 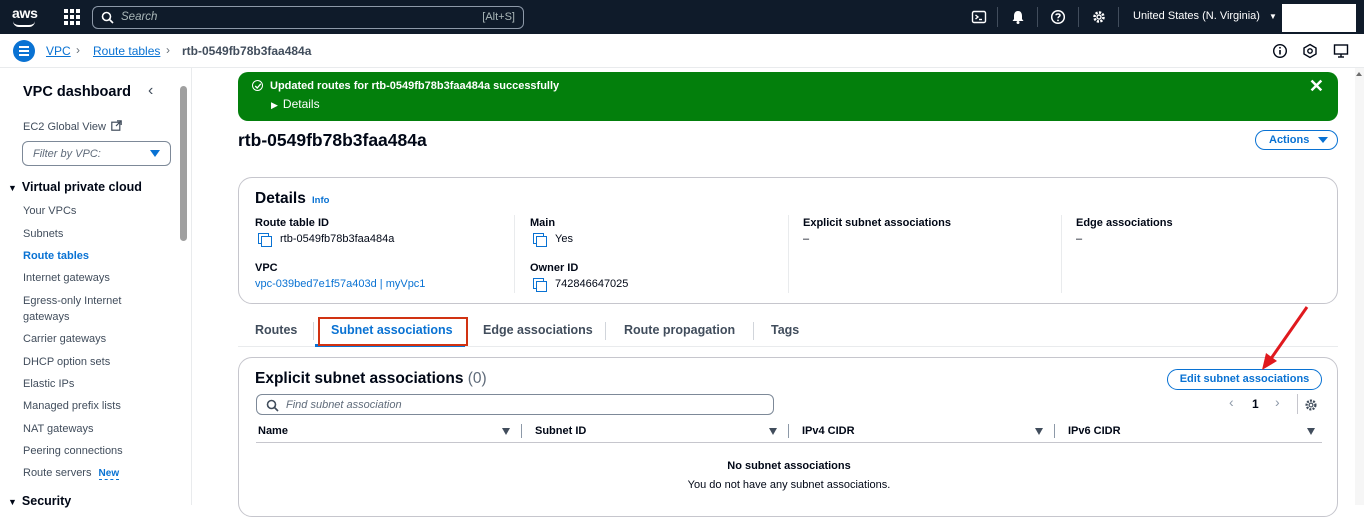 What do you see at coordinates (1079, 239) in the screenshot?
I see `edge-associations-value: –` at bounding box center [1079, 239].